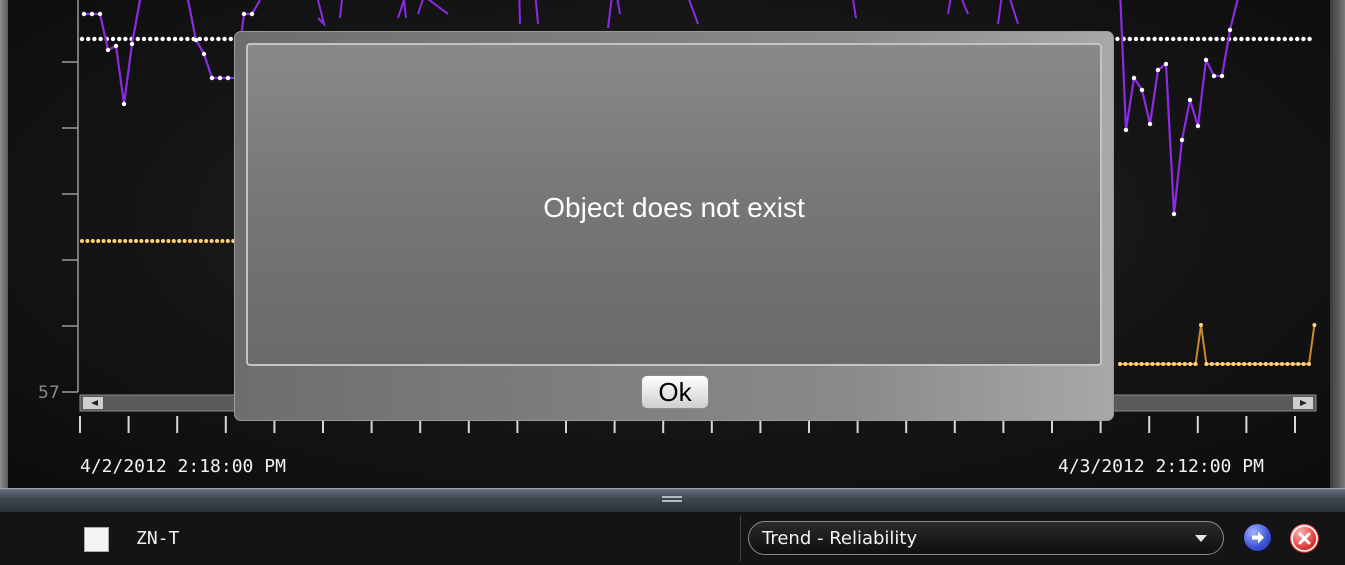  Describe the element at coordinates (49, 393) in the screenshot. I see `y-tick-label-57: 57` at that location.